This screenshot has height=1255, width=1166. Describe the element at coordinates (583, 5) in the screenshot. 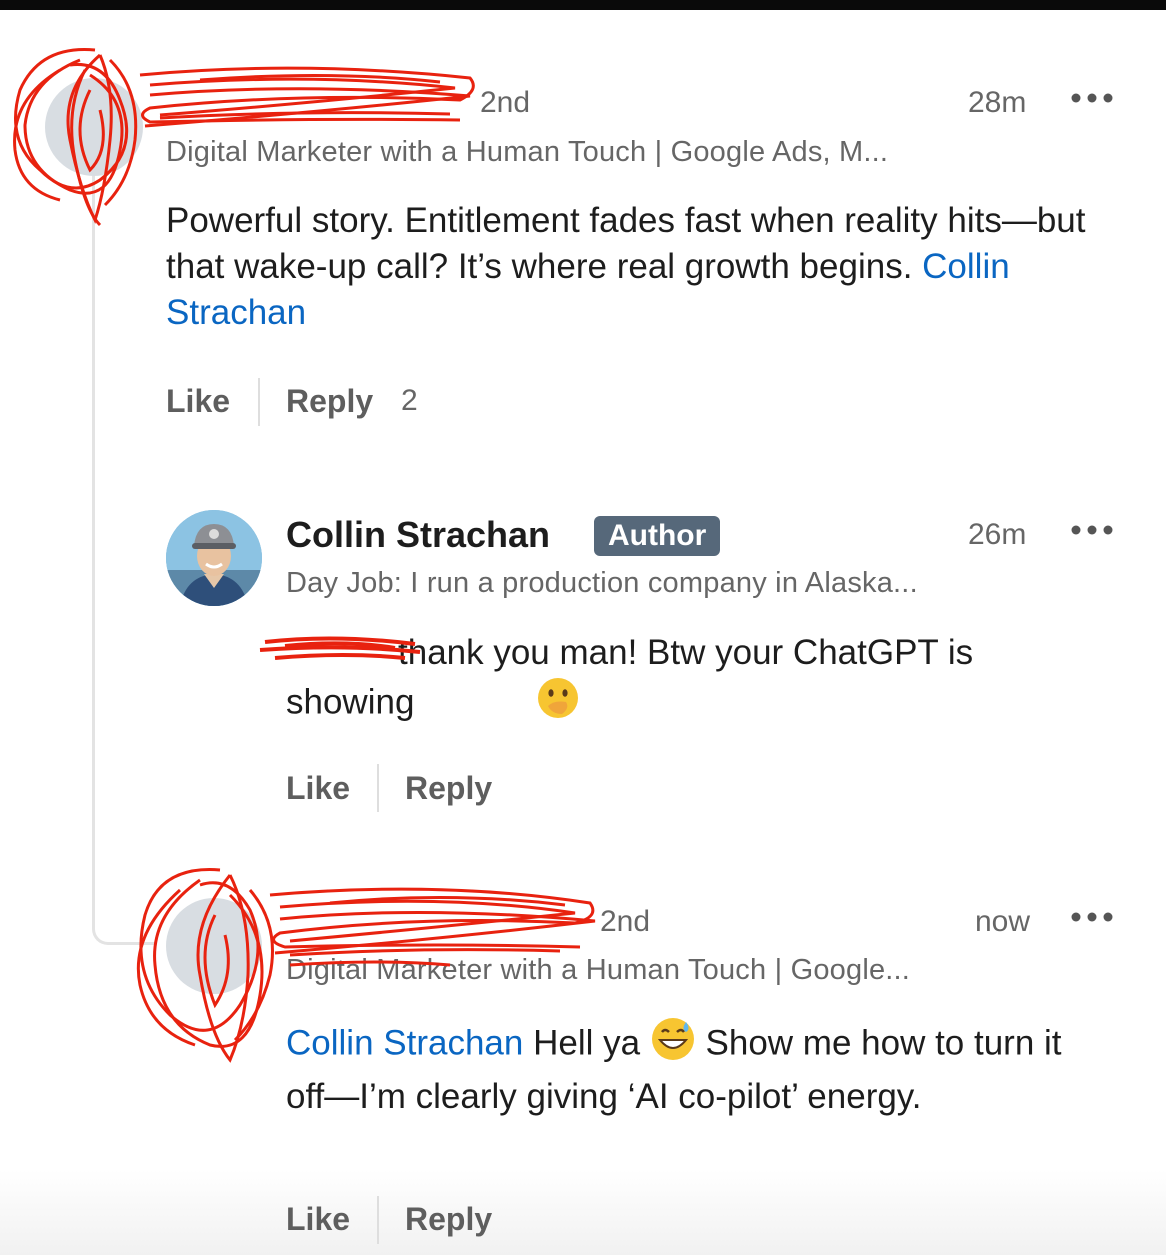

I see `top-bar` at that location.